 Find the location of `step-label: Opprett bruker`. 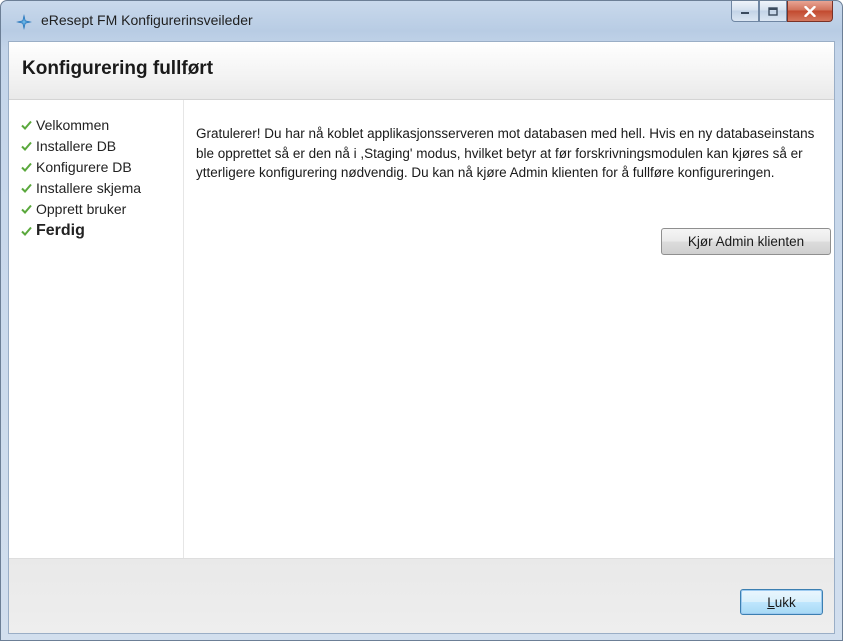

step-label: Opprett bruker is located at coordinates (81, 208).